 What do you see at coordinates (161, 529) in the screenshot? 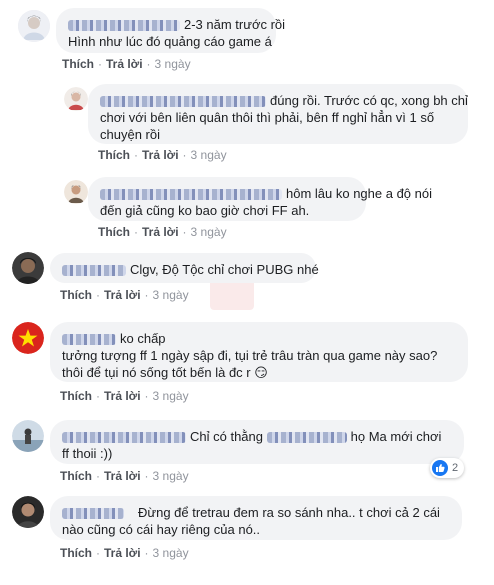
I see `comment-text: nào cũng có cái hay riêng của nó..` at bounding box center [161, 529].